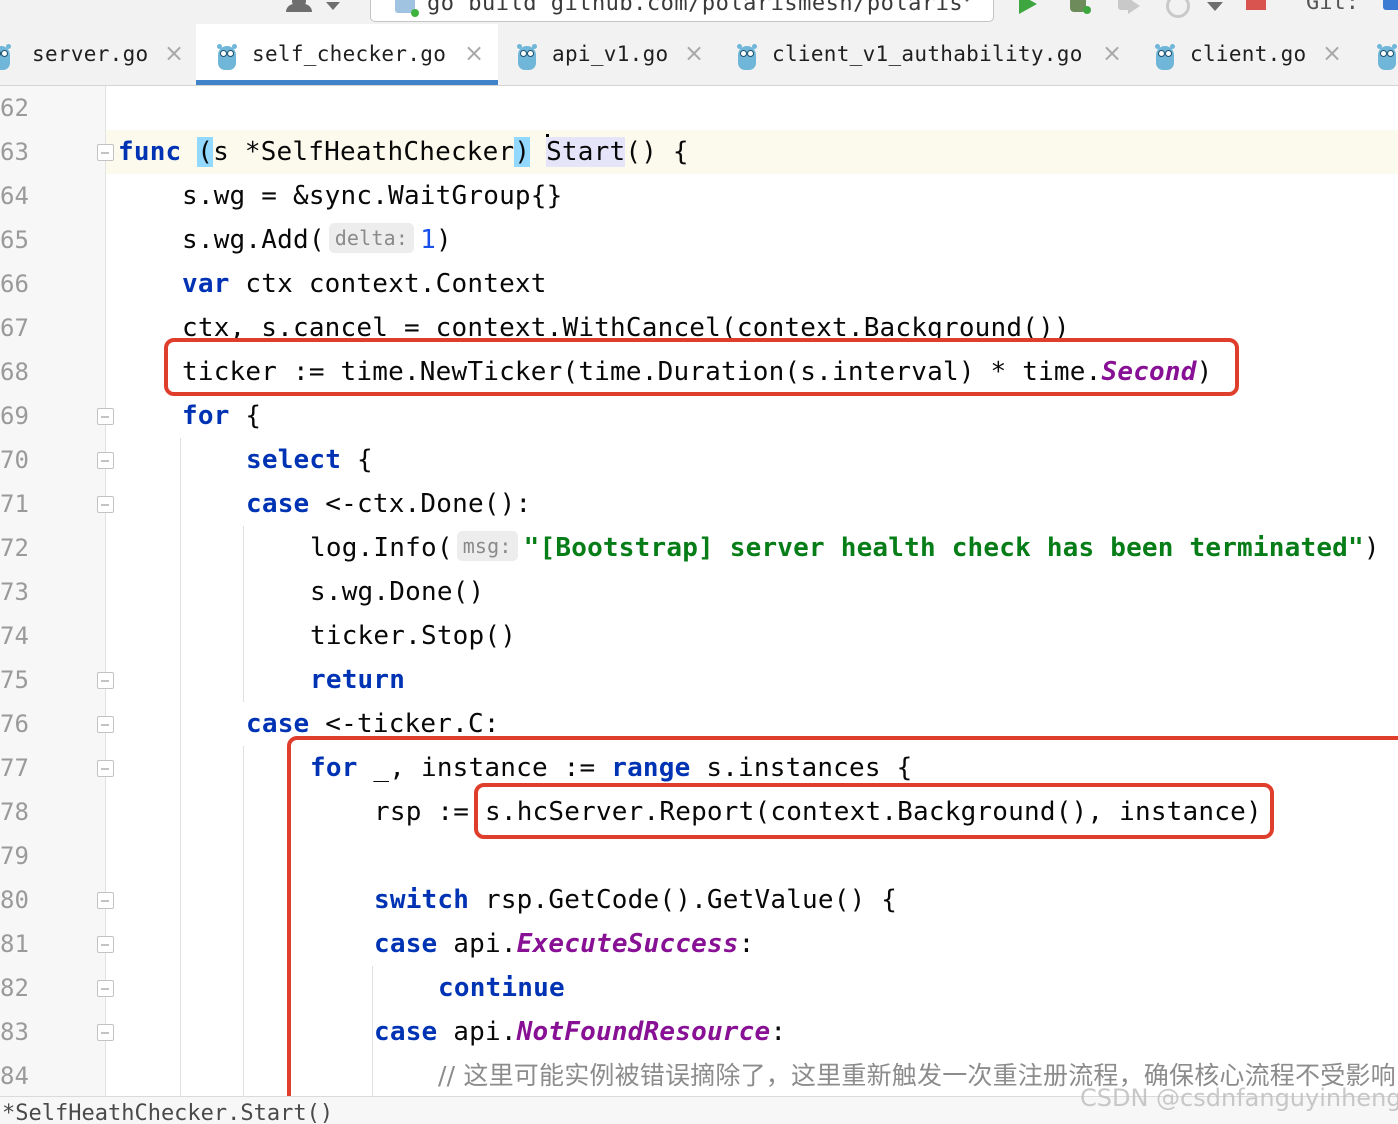  Describe the element at coordinates (206, 284) in the screenshot. I see `keyword: var` at that location.